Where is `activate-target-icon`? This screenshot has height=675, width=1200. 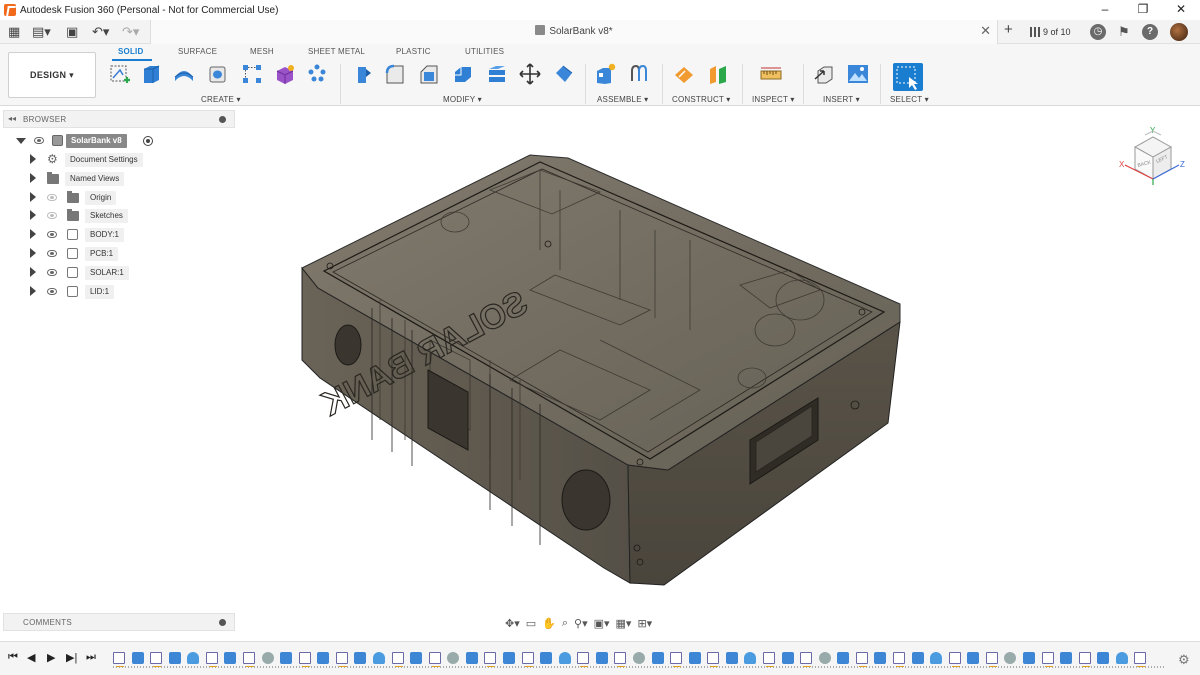
activate-target-icon is located at coordinates (148, 141).